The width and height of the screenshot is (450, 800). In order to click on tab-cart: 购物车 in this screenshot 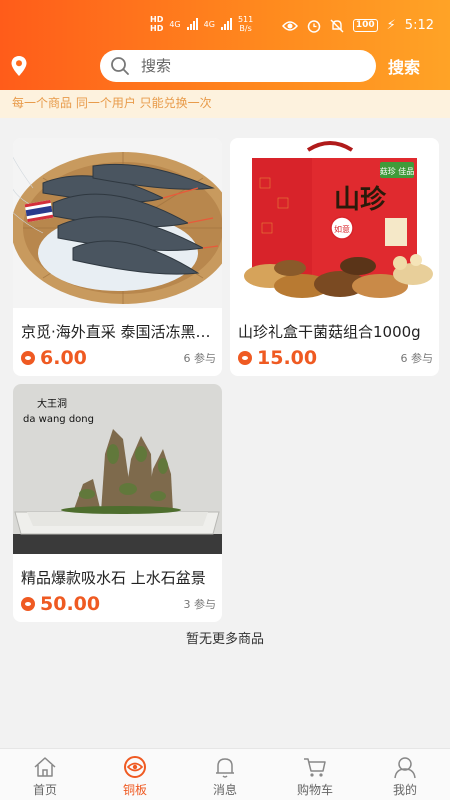, I will do `click(315, 774)`.